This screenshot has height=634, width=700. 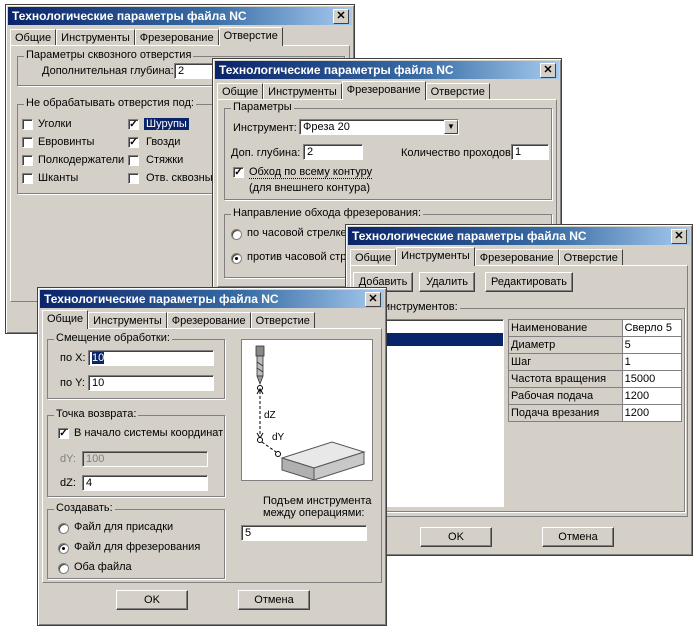 I want to click on offset-x-input: 10, so click(x=151, y=358).